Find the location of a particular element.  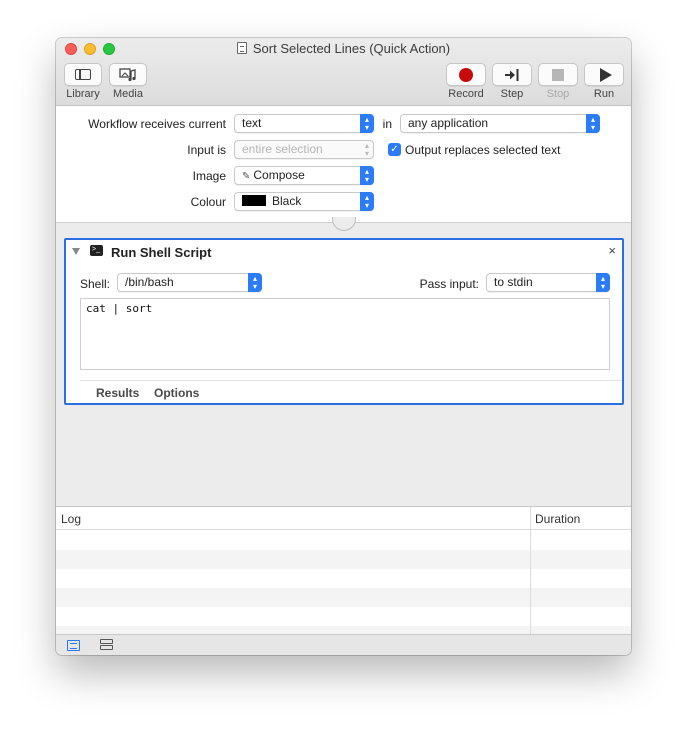

library-label: Library is located at coordinates (83, 94).